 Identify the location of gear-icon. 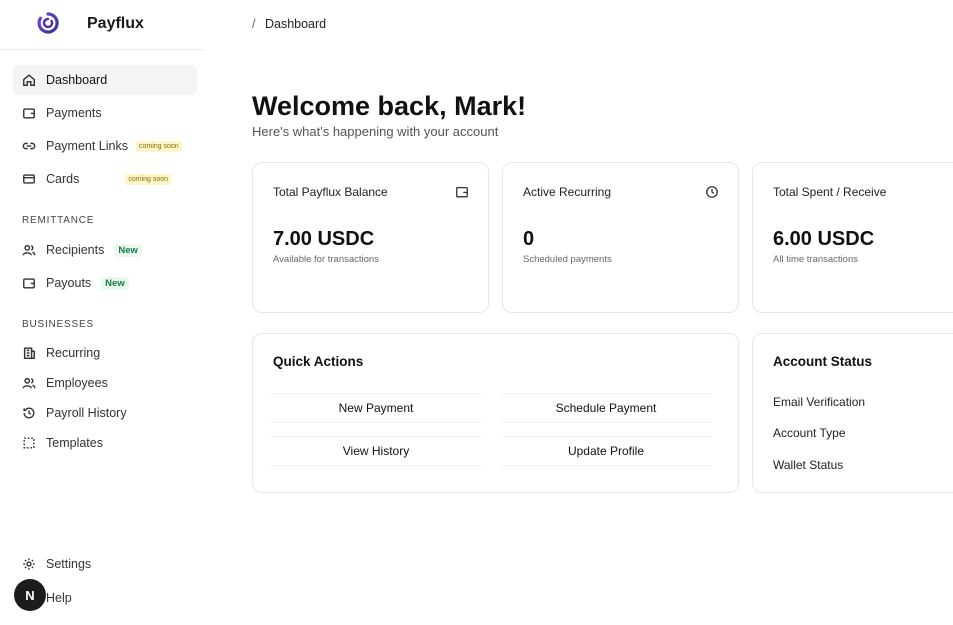
(29, 564).